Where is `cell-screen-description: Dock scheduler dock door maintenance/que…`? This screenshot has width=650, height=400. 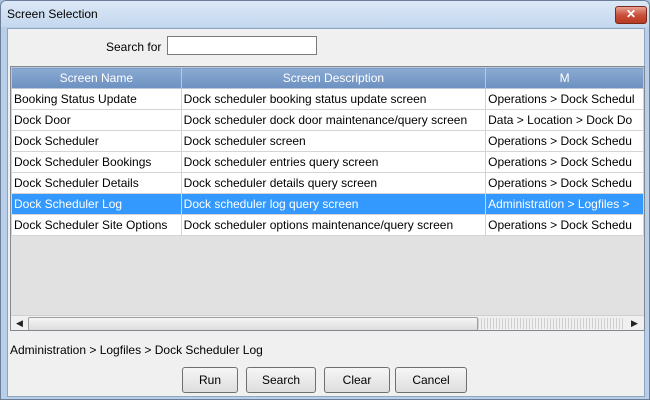
cell-screen-description: Dock scheduler dock door maintenance/que… is located at coordinates (333, 120).